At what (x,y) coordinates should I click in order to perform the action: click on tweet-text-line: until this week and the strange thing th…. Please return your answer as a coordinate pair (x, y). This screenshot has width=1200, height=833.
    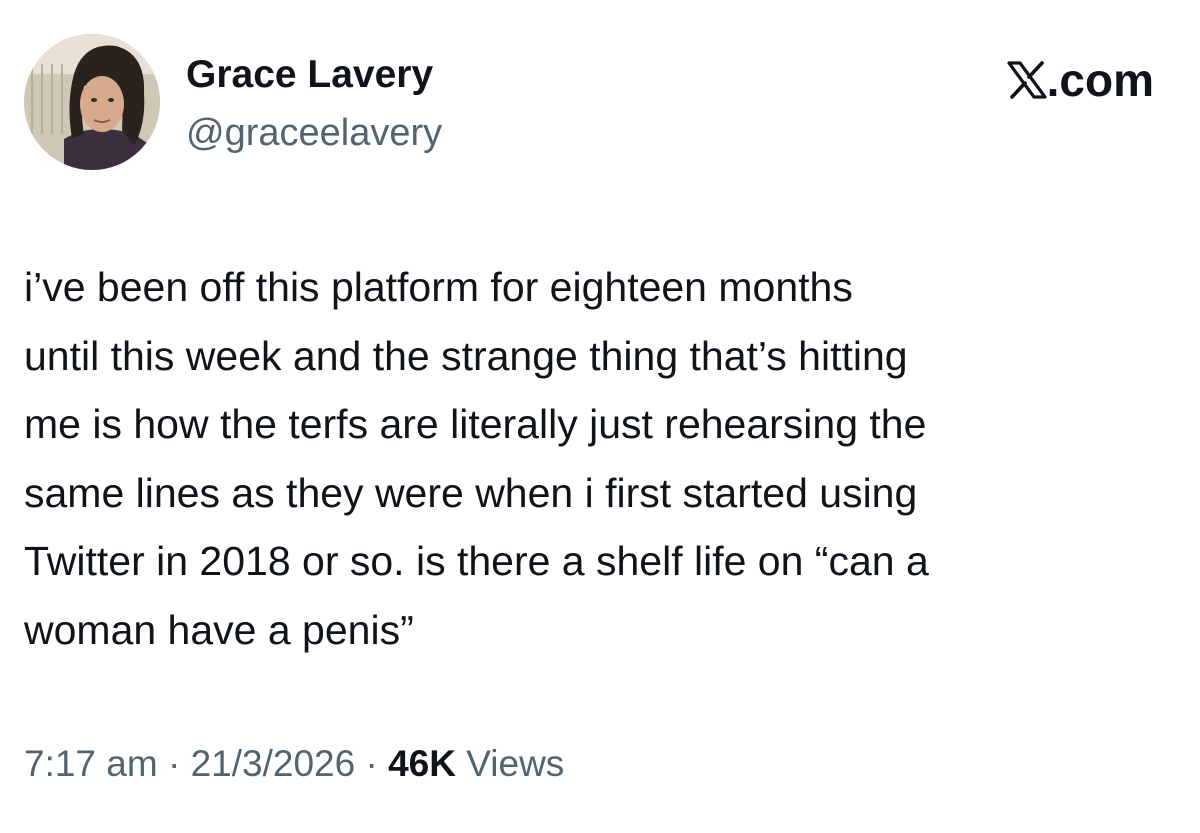
    Looking at the image, I should click on (466, 355).